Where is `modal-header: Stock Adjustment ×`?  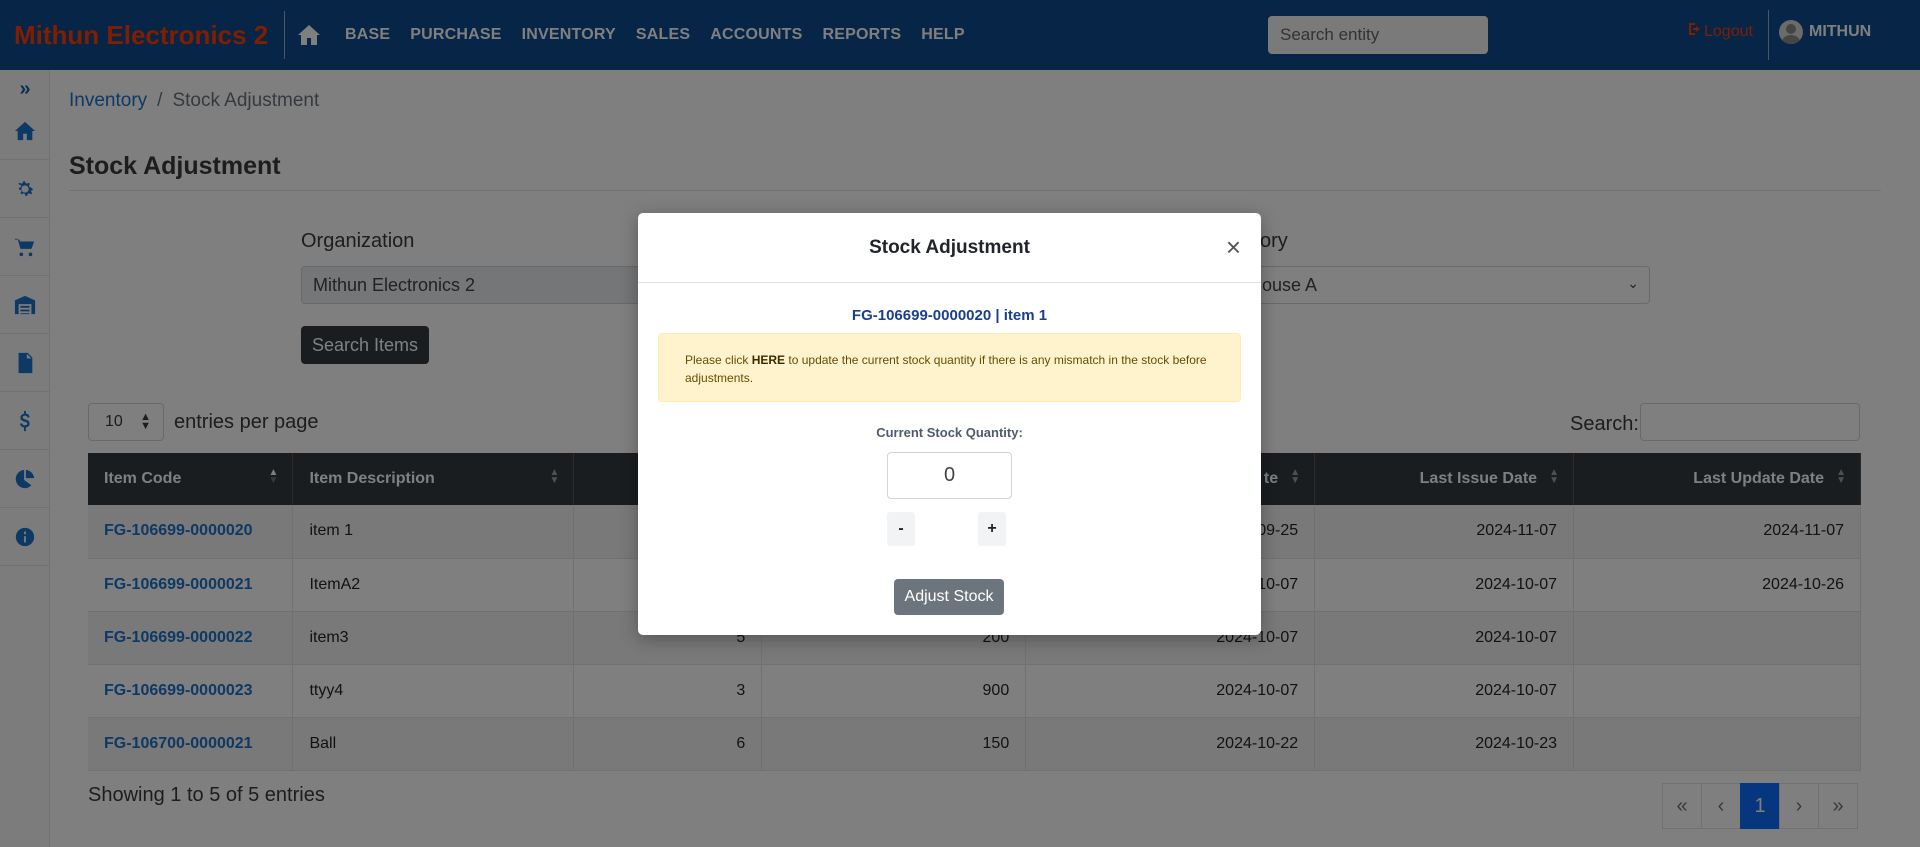
modal-header: Stock Adjustment × is located at coordinates (949, 248).